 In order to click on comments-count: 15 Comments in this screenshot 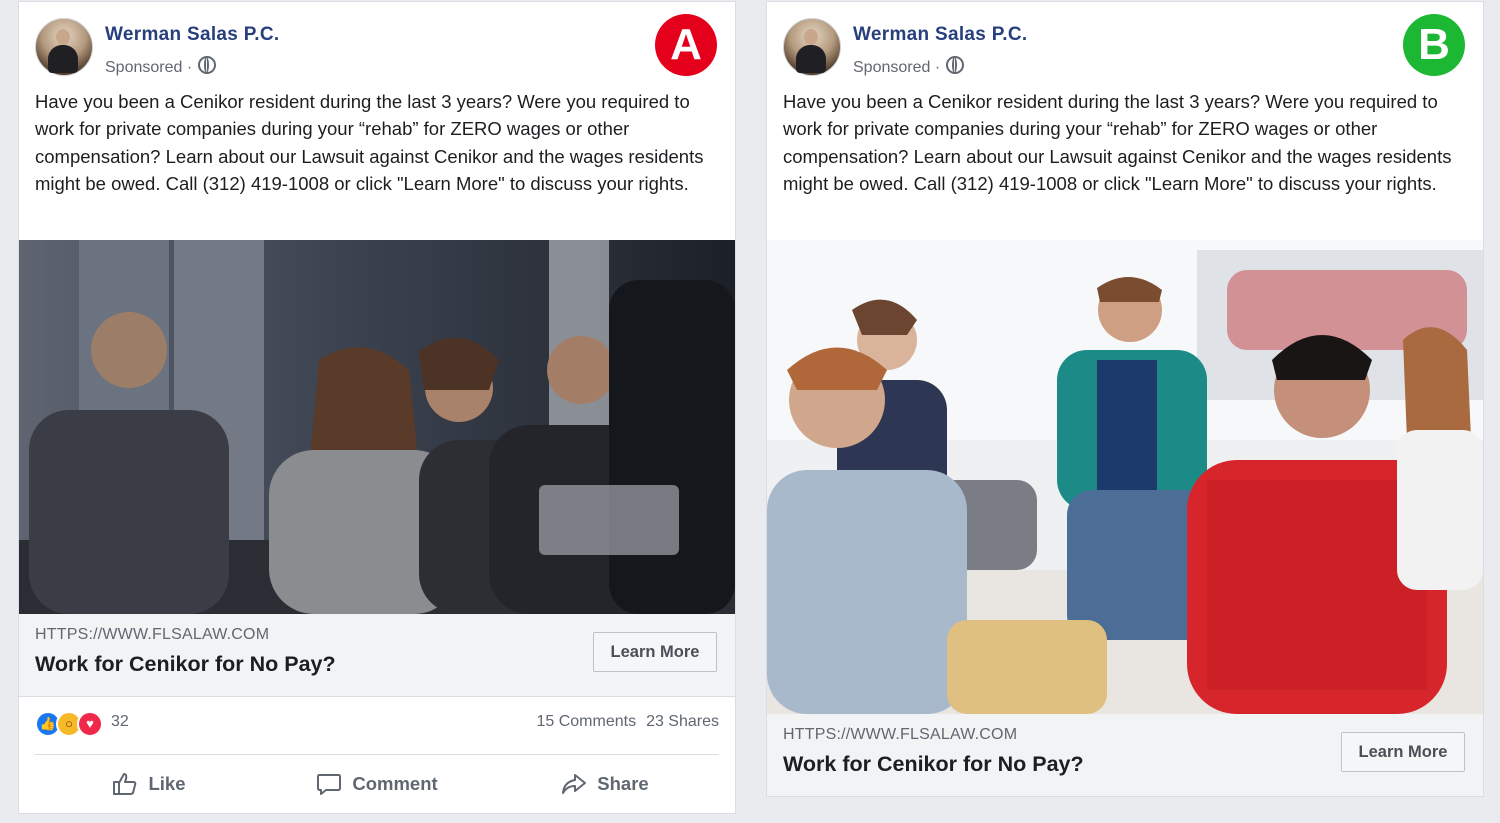, I will do `click(586, 721)`.